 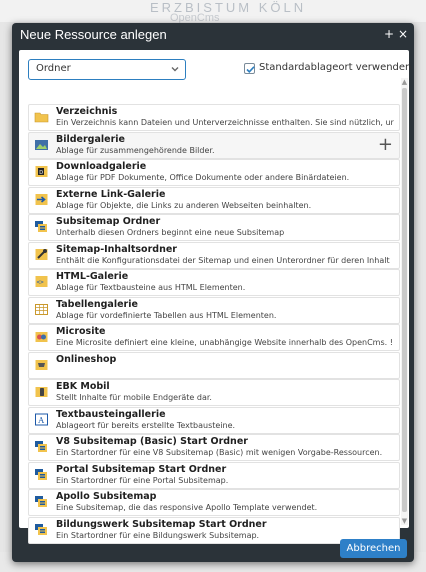 I want to click on cancel-button: Abbrechen, so click(x=373, y=548).